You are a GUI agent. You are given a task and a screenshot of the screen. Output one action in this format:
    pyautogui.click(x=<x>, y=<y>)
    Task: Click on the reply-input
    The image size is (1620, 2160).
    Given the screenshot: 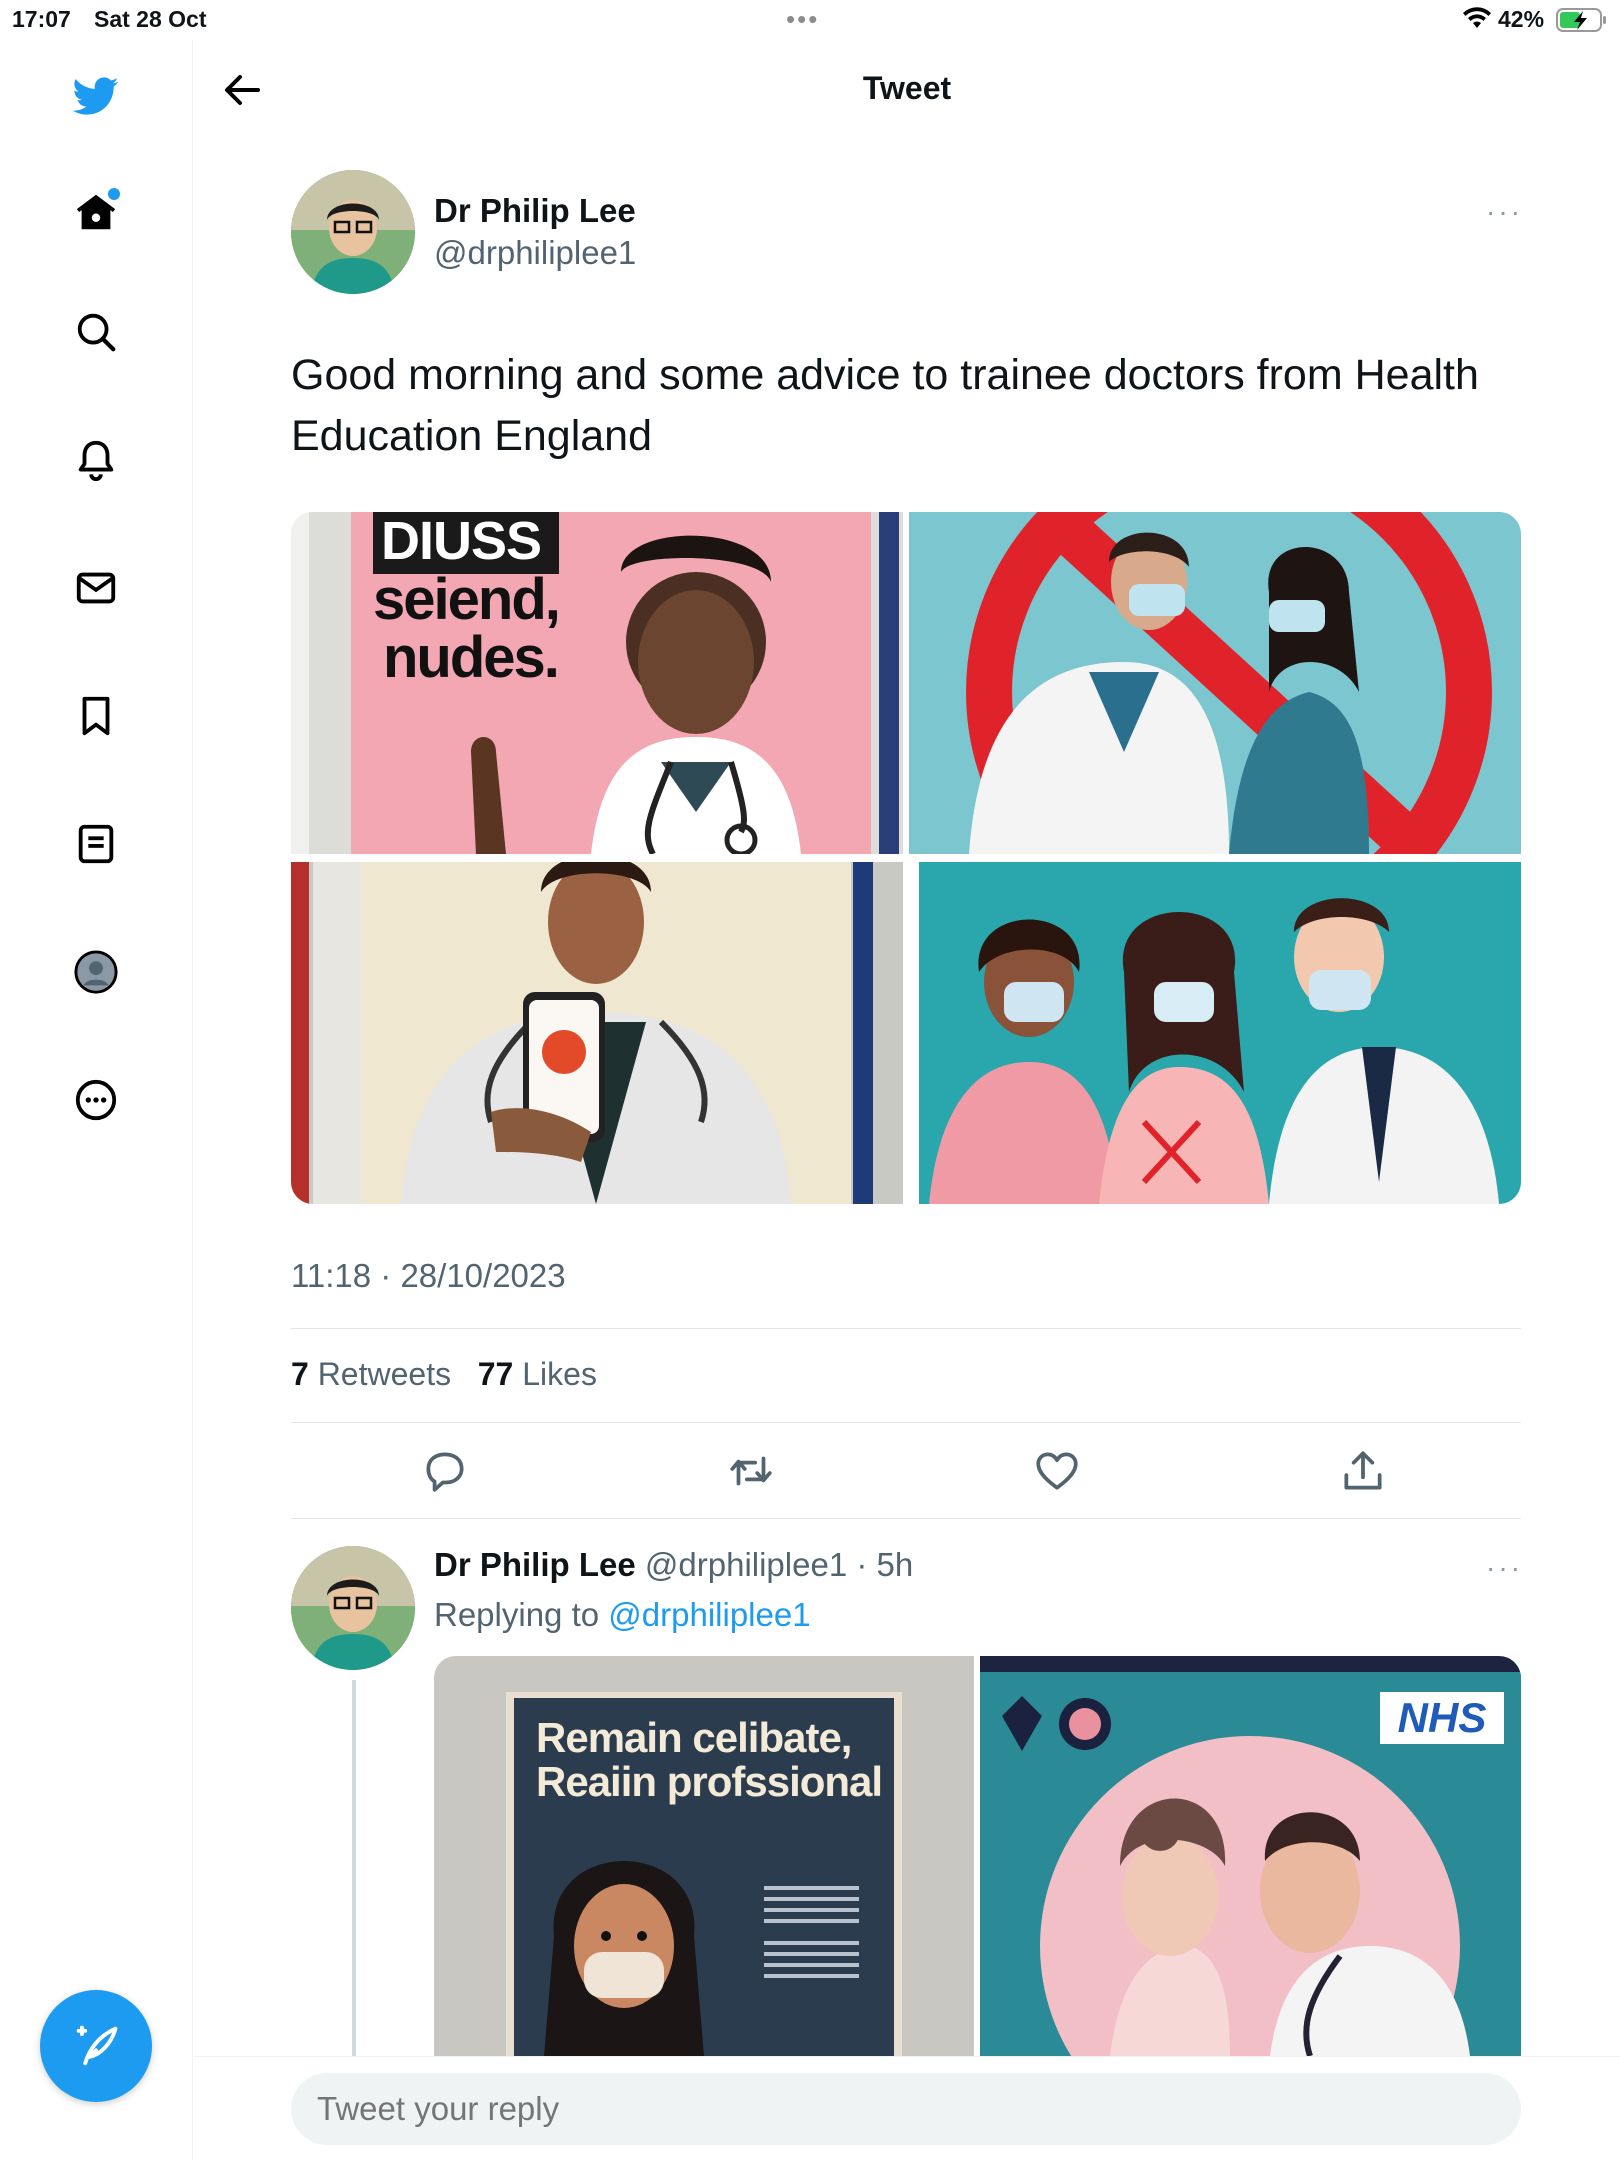 What is the action you would take?
    pyautogui.click(x=906, y=2109)
    